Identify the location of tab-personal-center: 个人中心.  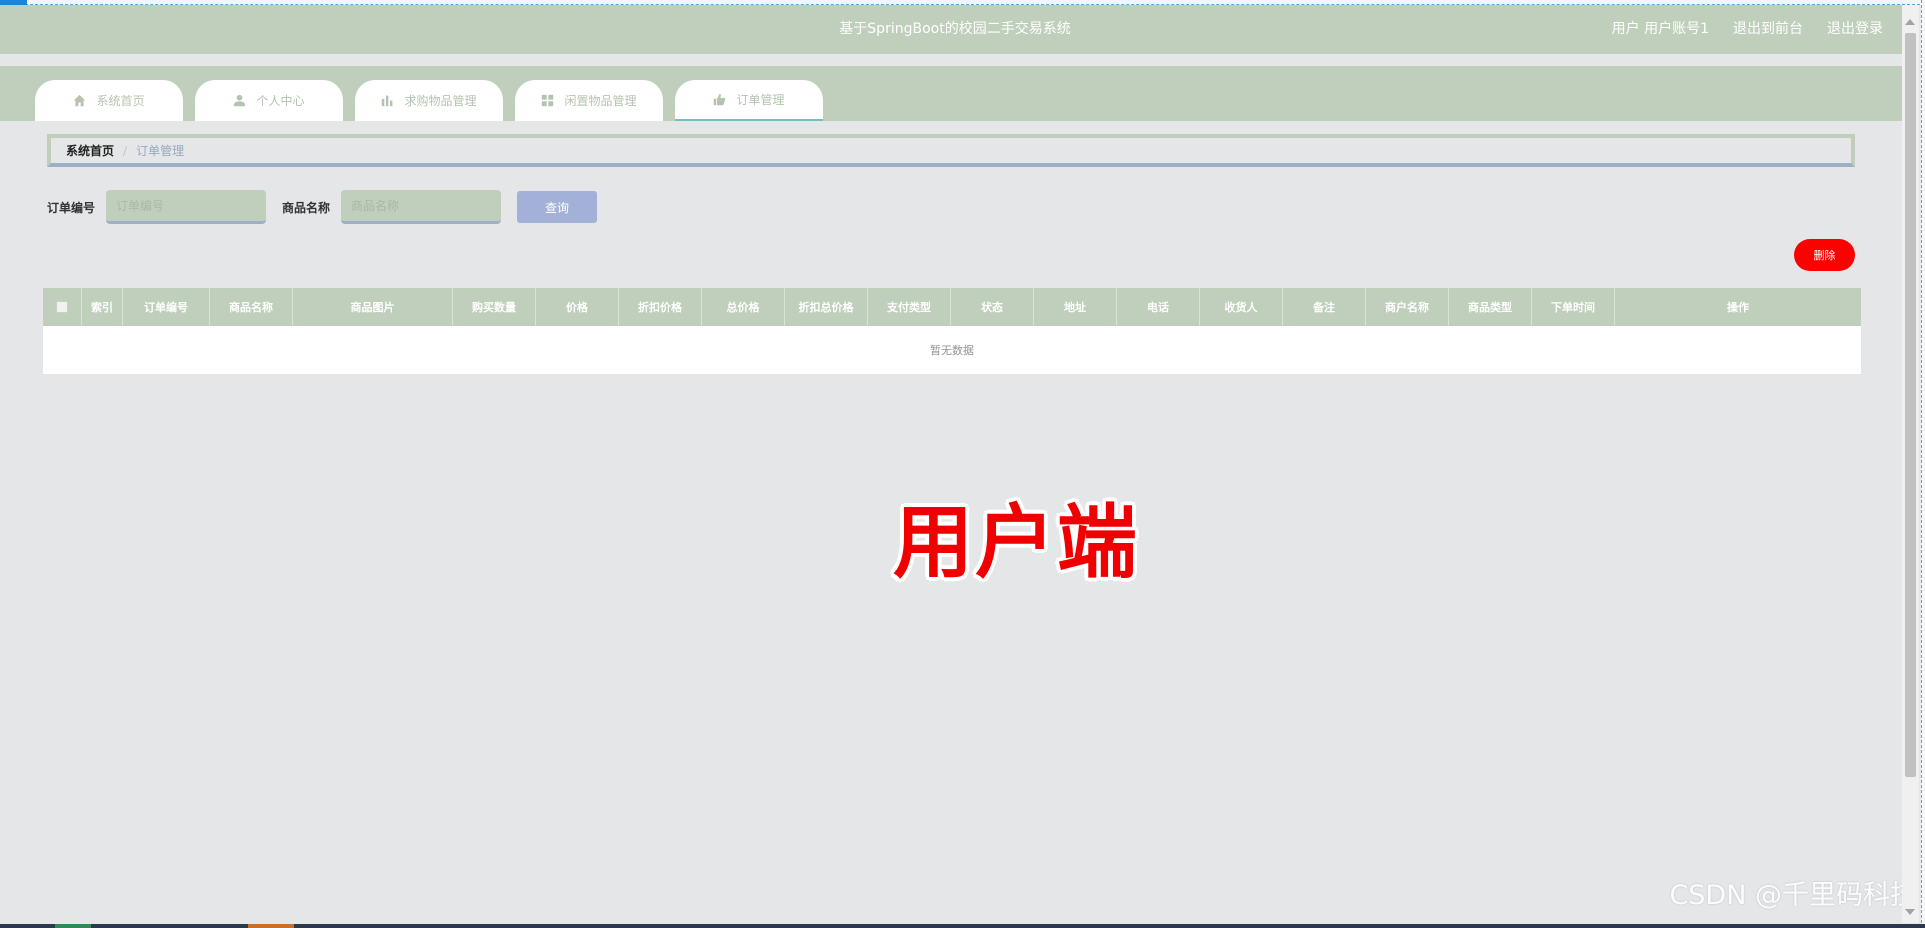
(269, 100).